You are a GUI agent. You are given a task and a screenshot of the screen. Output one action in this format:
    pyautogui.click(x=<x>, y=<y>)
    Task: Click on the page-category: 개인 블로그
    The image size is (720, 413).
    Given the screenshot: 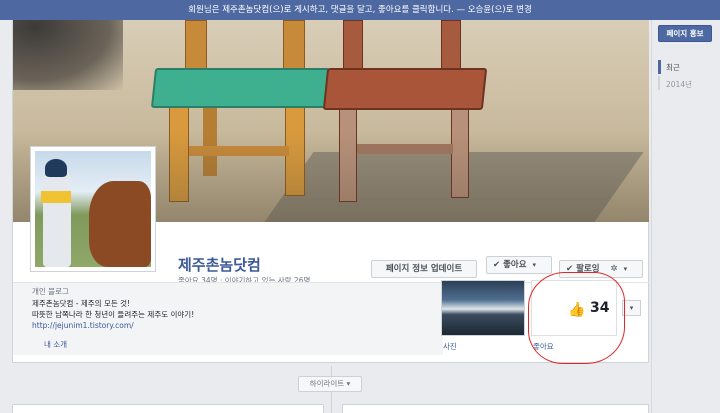 What is the action you would take?
    pyautogui.click(x=50, y=291)
    